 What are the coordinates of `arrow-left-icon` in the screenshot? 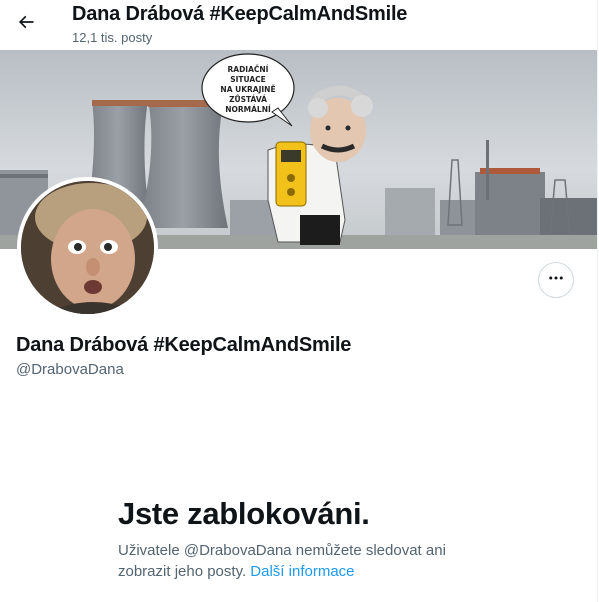 It's located at (26, 24).